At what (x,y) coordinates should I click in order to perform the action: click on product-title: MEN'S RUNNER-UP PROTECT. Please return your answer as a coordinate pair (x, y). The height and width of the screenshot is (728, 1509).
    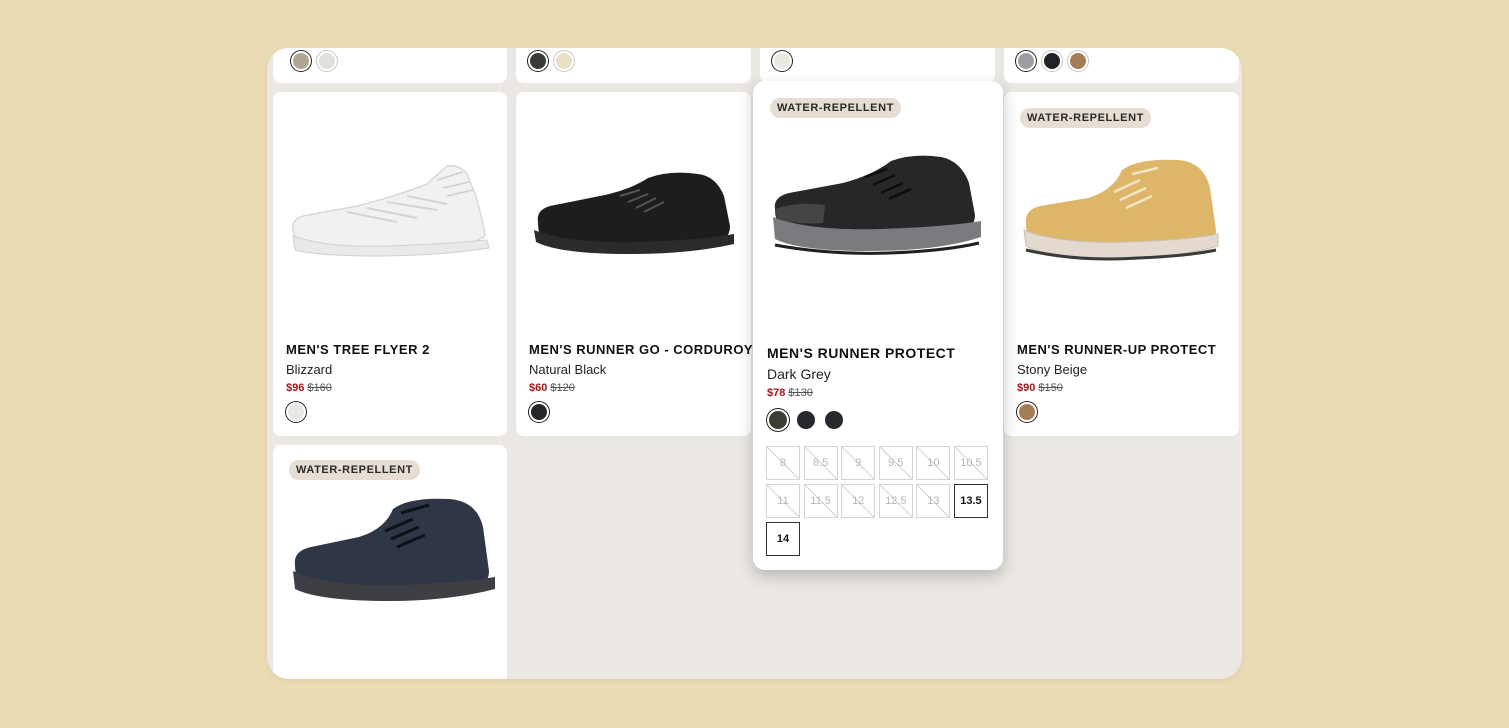
    Looking at the image, I should click on (1116, 349).